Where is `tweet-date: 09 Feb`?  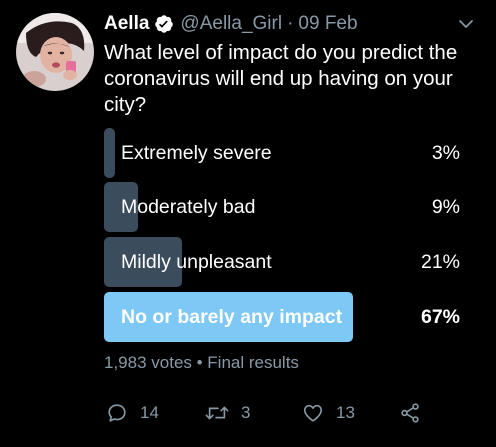
tweet-date: 09 Feb is located at coordinates (327, 24).